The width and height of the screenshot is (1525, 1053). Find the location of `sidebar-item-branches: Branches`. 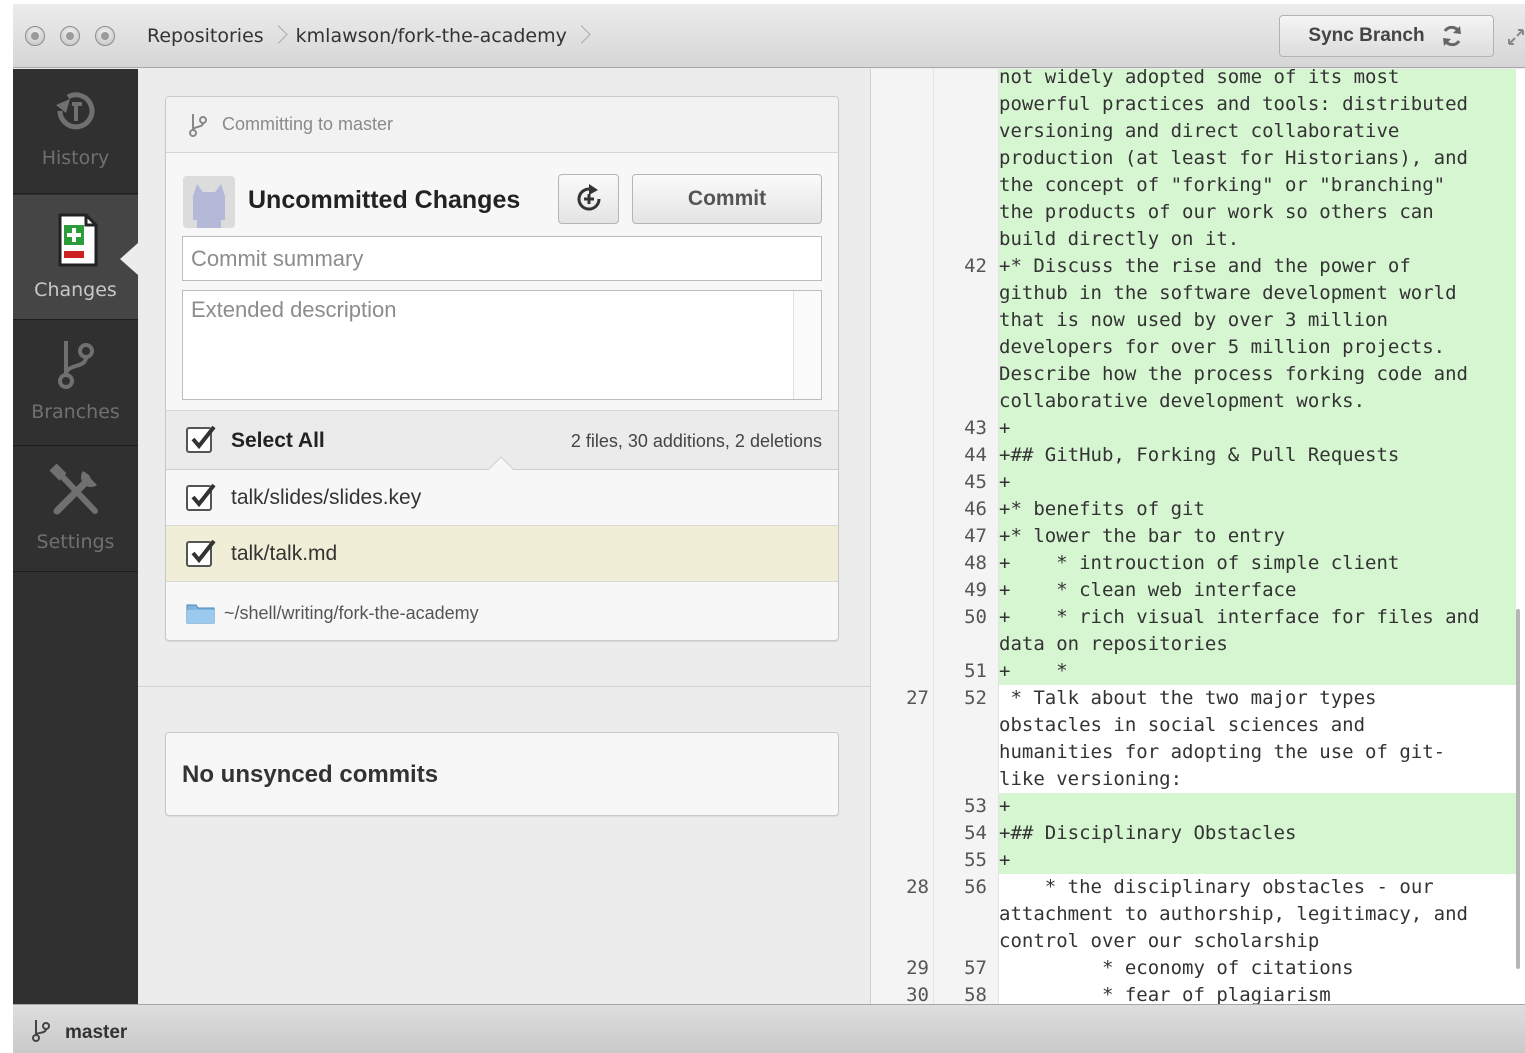

sidebar-item-branches: Branches is located at coordinates (75, 383).